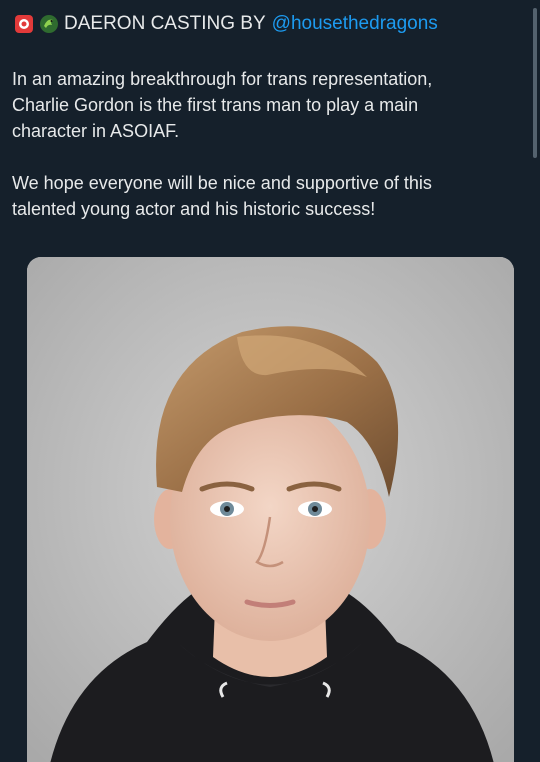 Image resolution: width=540 pixels, height=762 pixels. I want to click on rose-emoji-icon, so click(24, 24).